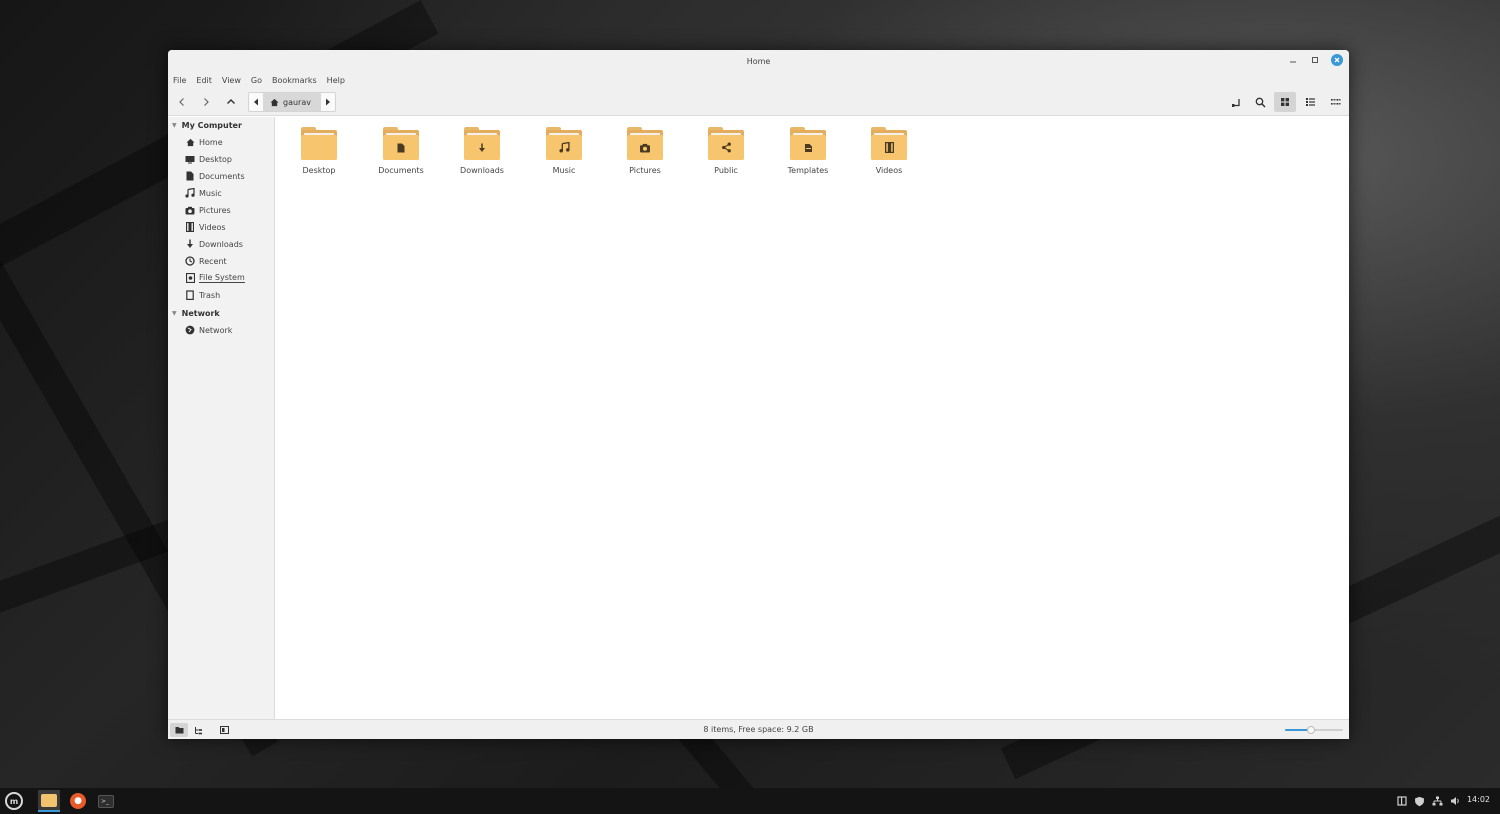 The image size is (1500, 814). Describe the element at coordinates (211, 125) in the screenshot. I see `sidebar-section-label: My Computer` at that location.